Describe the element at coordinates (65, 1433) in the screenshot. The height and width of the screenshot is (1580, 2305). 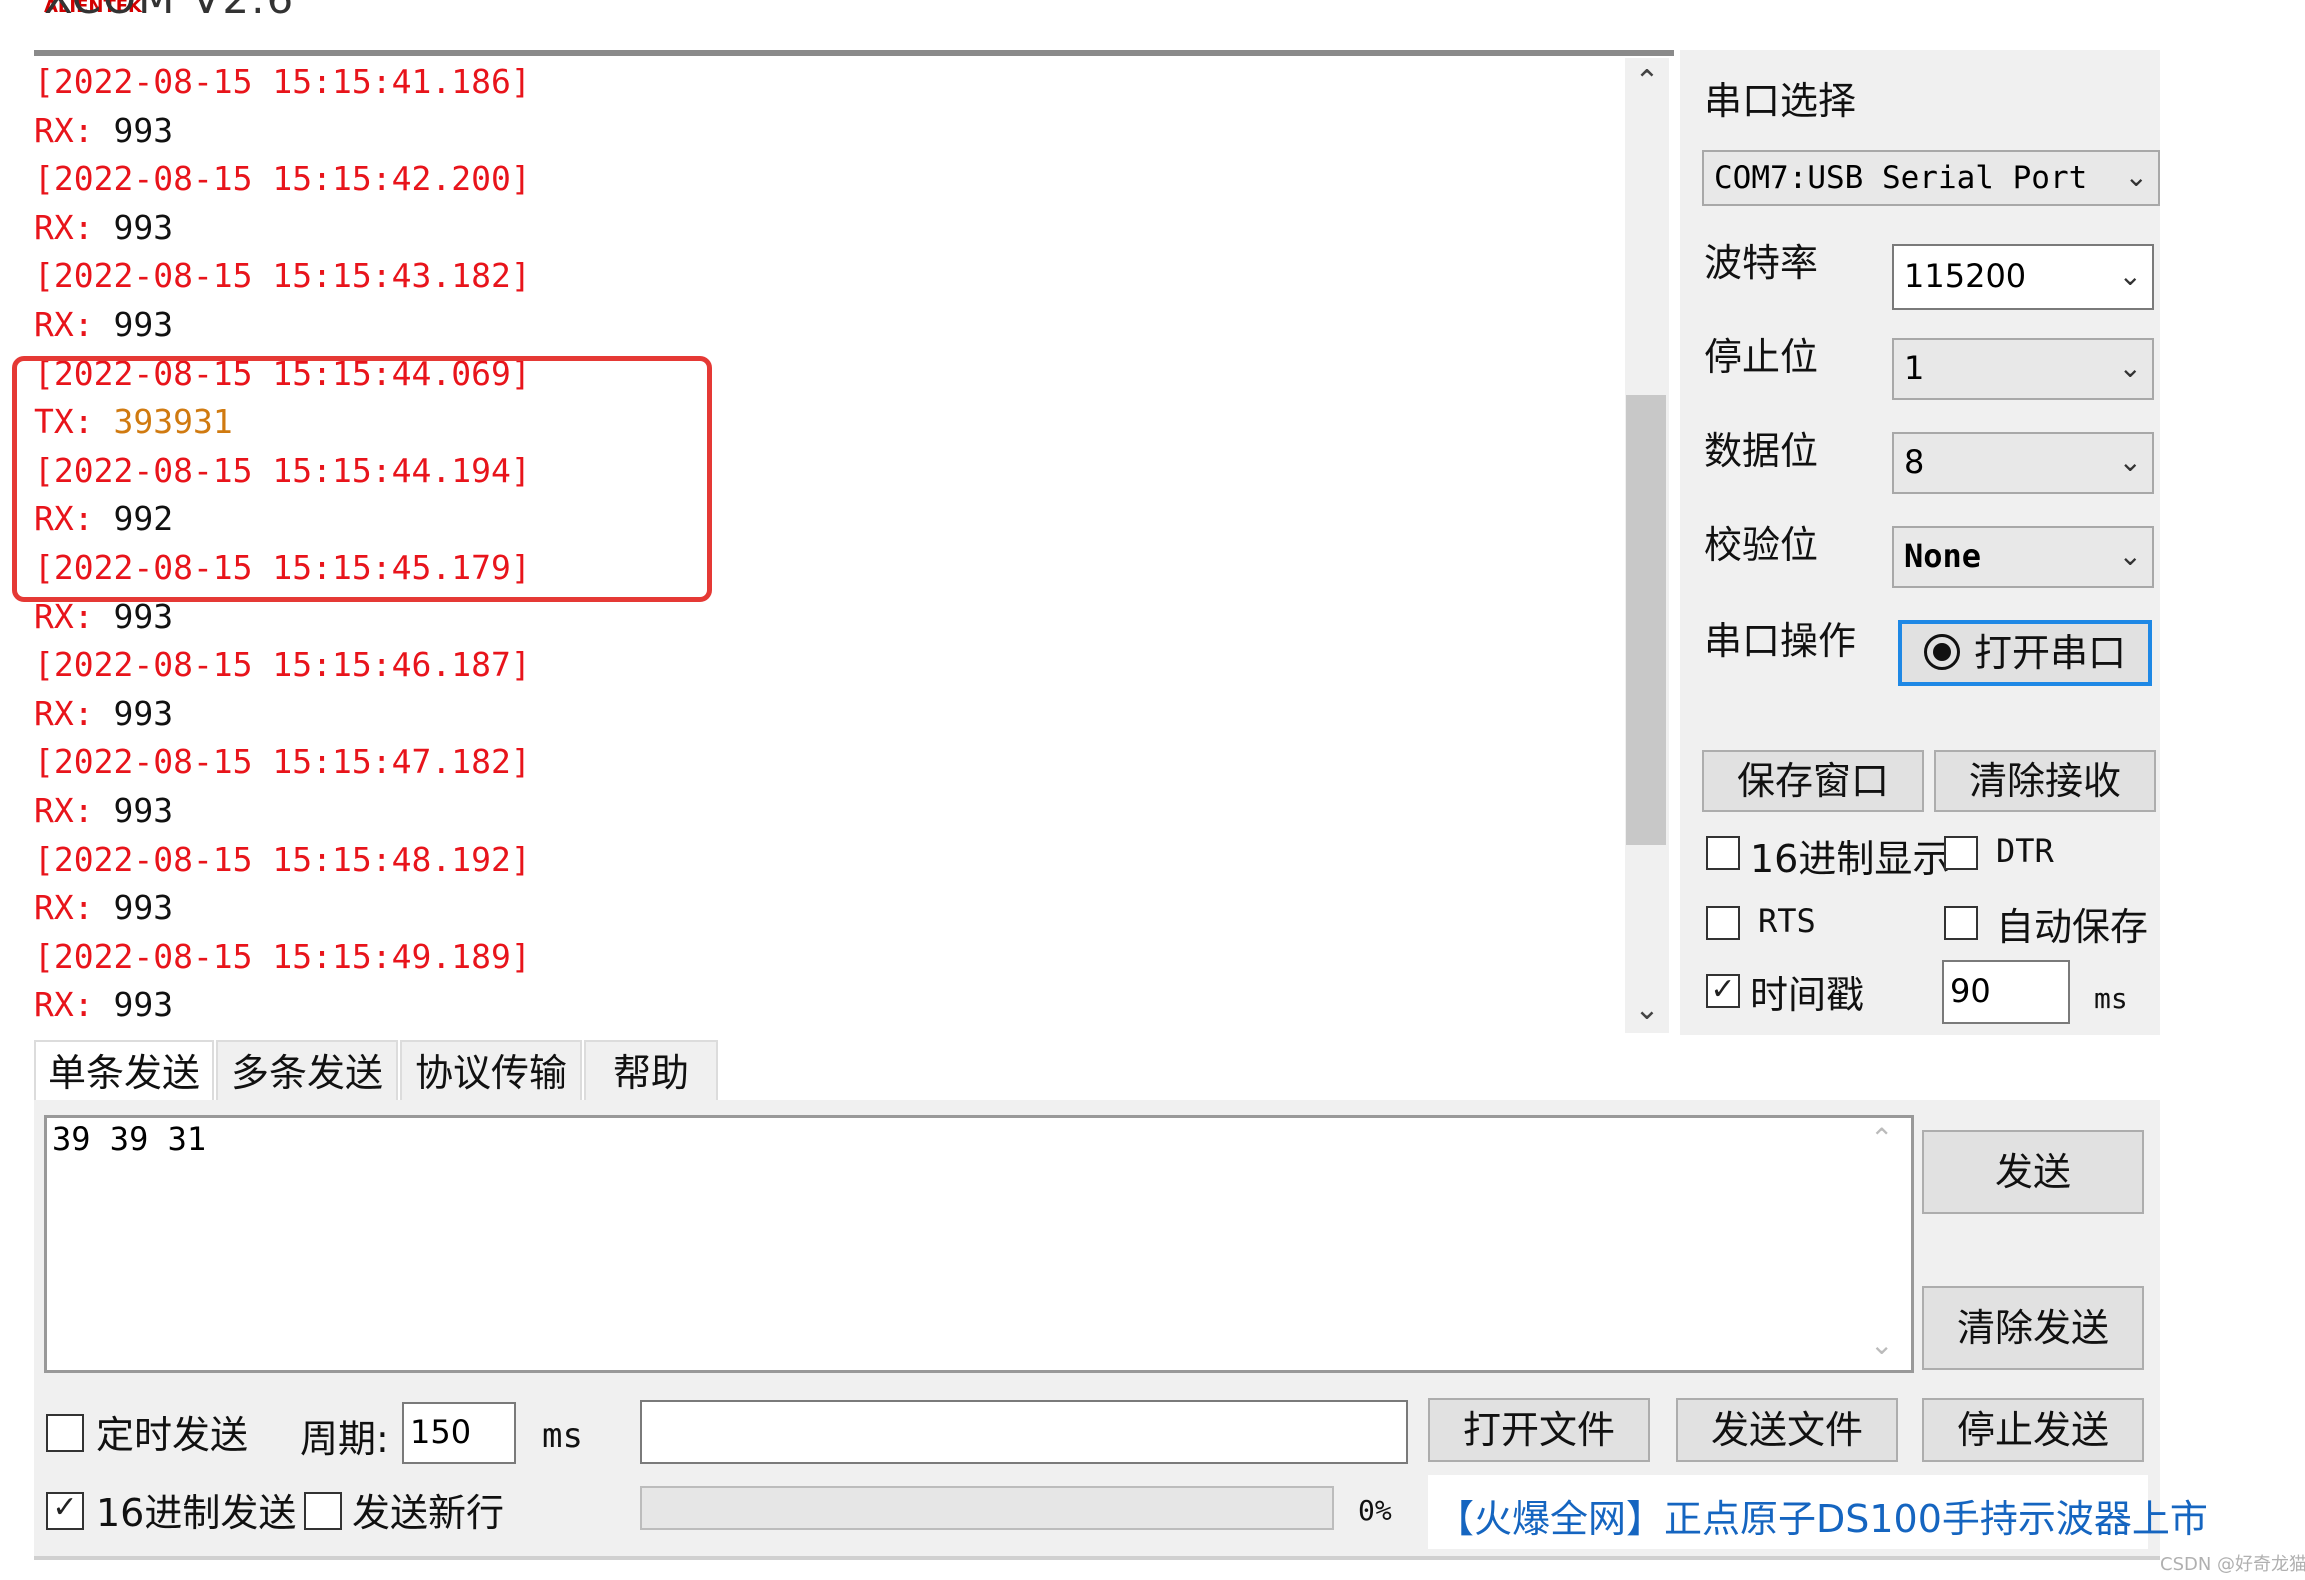
I see `timed-send-checkbox` at that location.